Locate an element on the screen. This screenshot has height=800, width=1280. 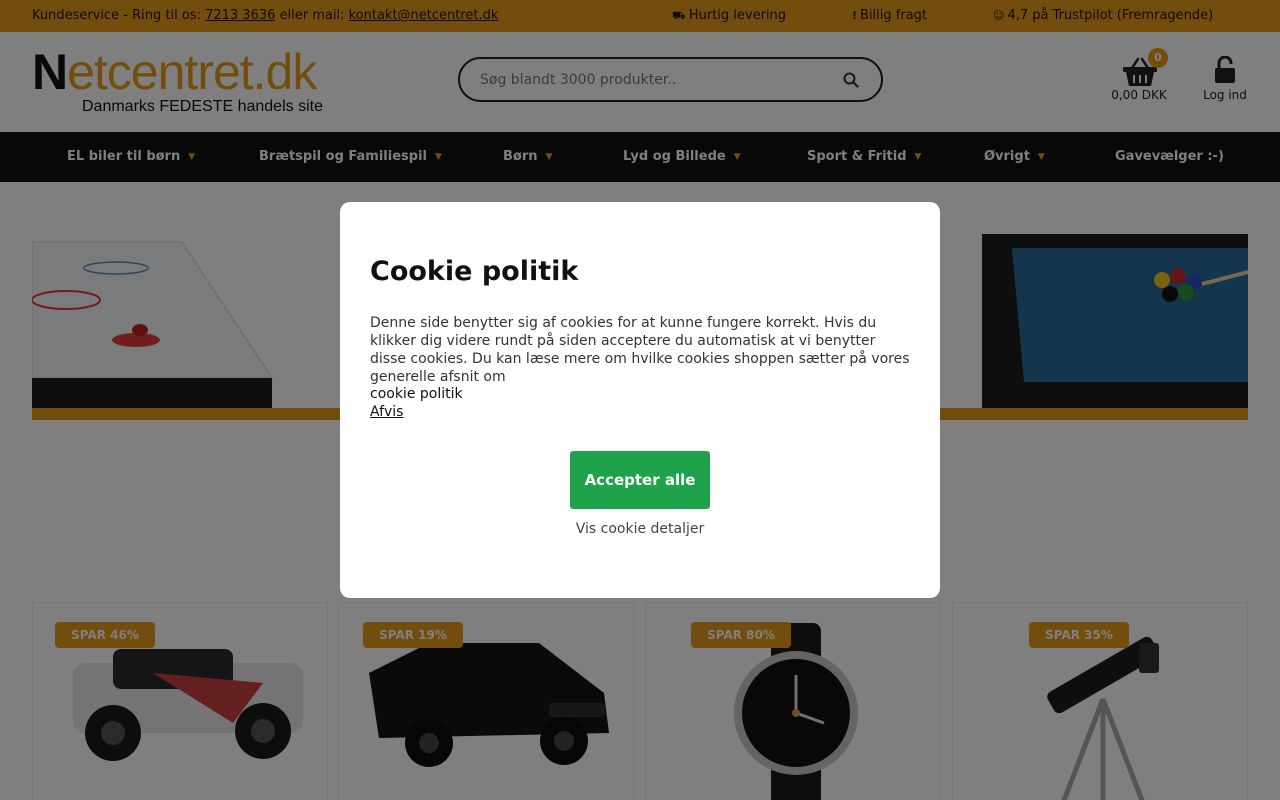
reject-link: Afvis is located at coordinates (386, 412).